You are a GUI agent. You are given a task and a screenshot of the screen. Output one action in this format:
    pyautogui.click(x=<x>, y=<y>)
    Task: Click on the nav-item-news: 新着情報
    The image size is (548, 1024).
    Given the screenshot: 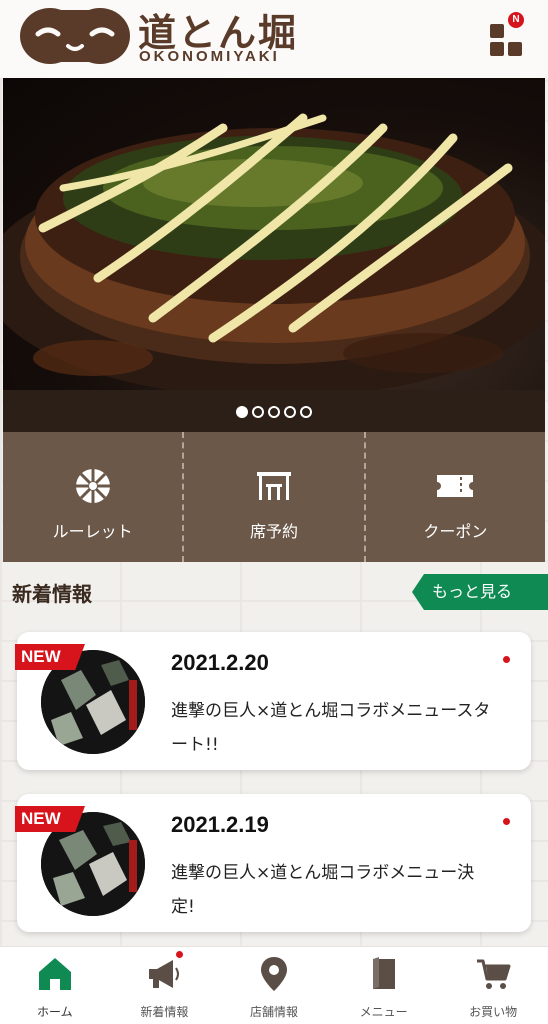 What is the action you would take?
    pyautogui.click(x=165, y=985)
    